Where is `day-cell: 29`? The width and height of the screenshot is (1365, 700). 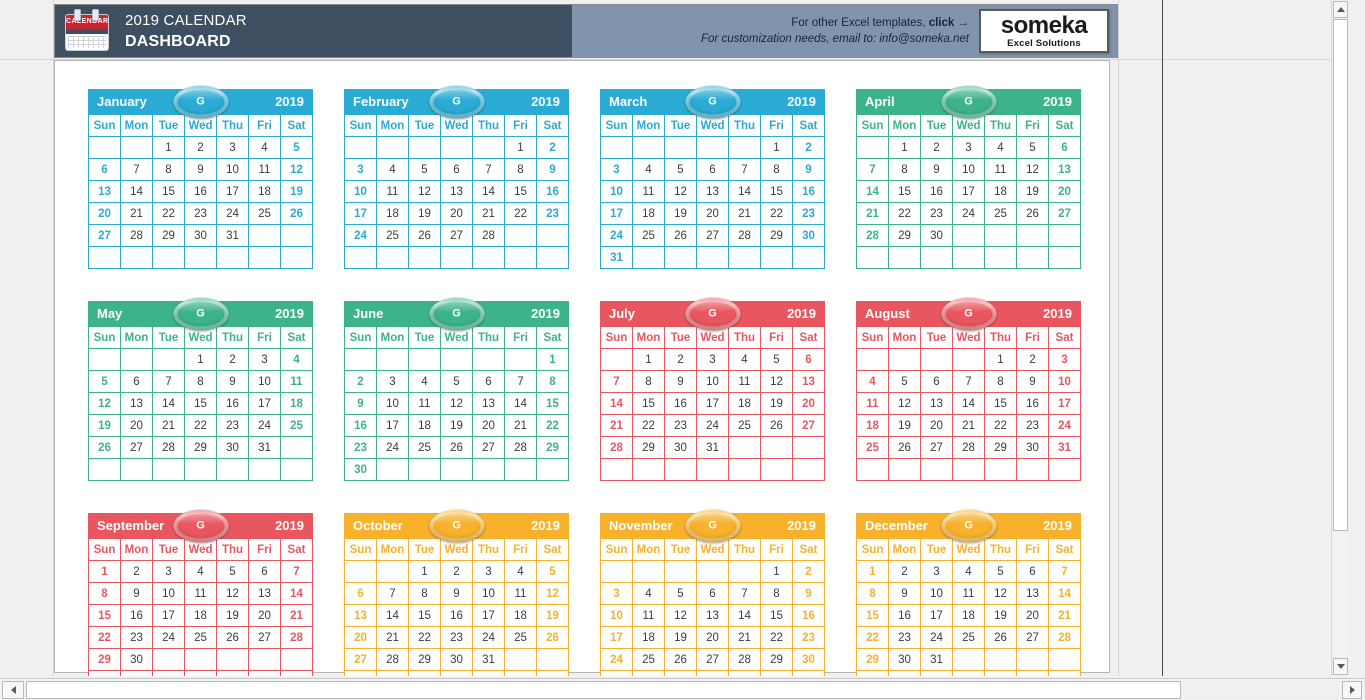
day-cell: 29 is located at coordinates (424, 659).